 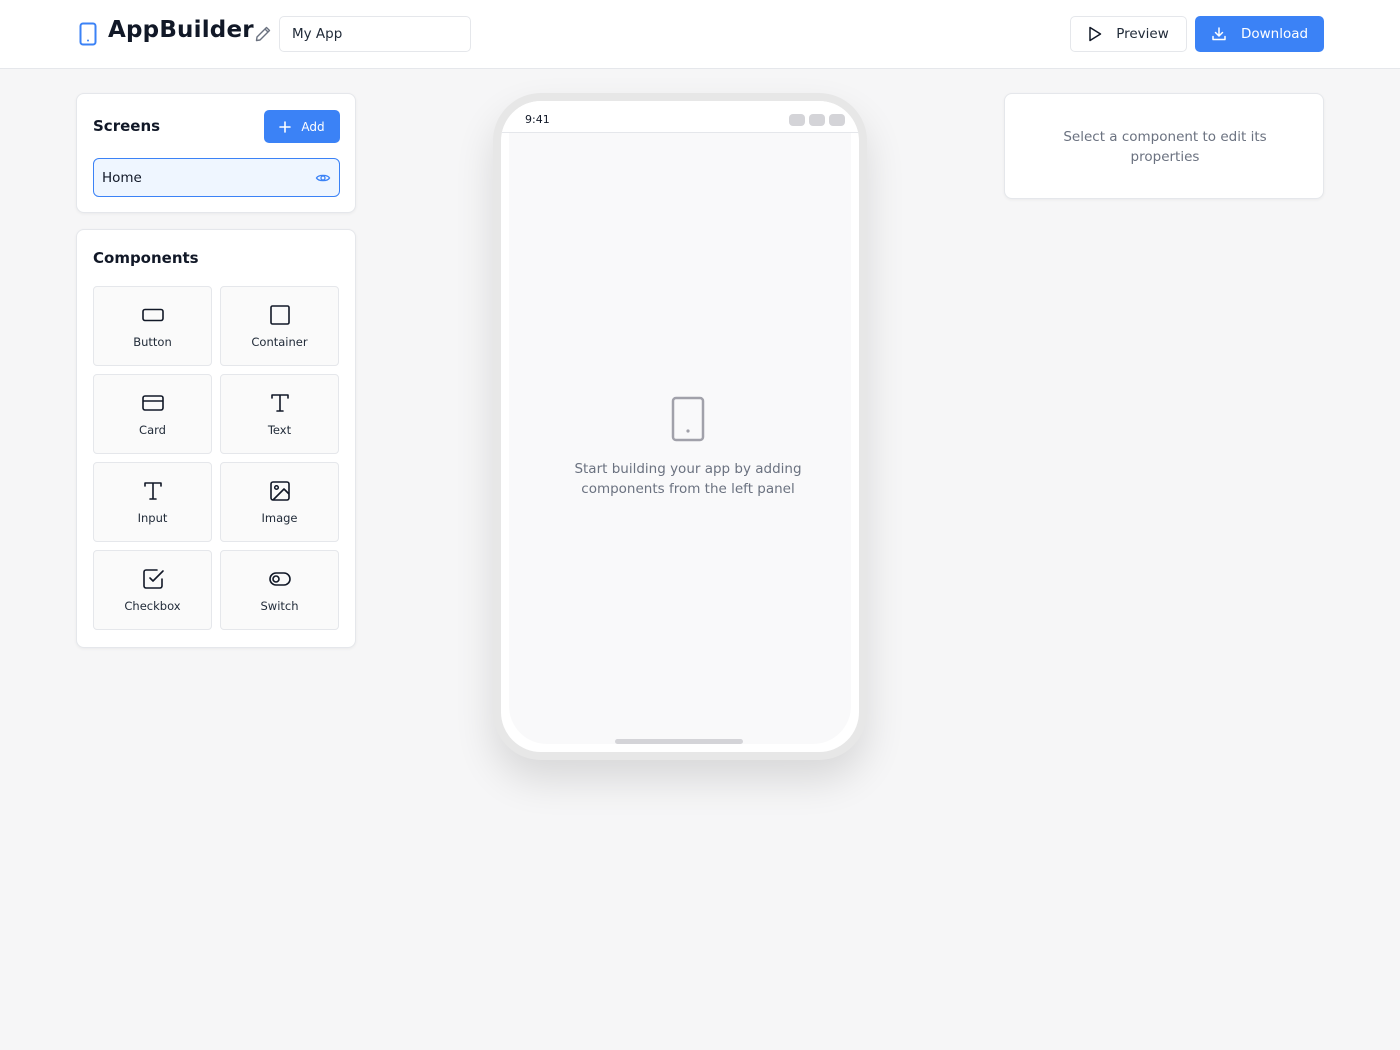 What do you see at coordinates (152, 590) in the screenshot?
I see `component-checkbox: Checkbox` at bounding box center [152, 590].